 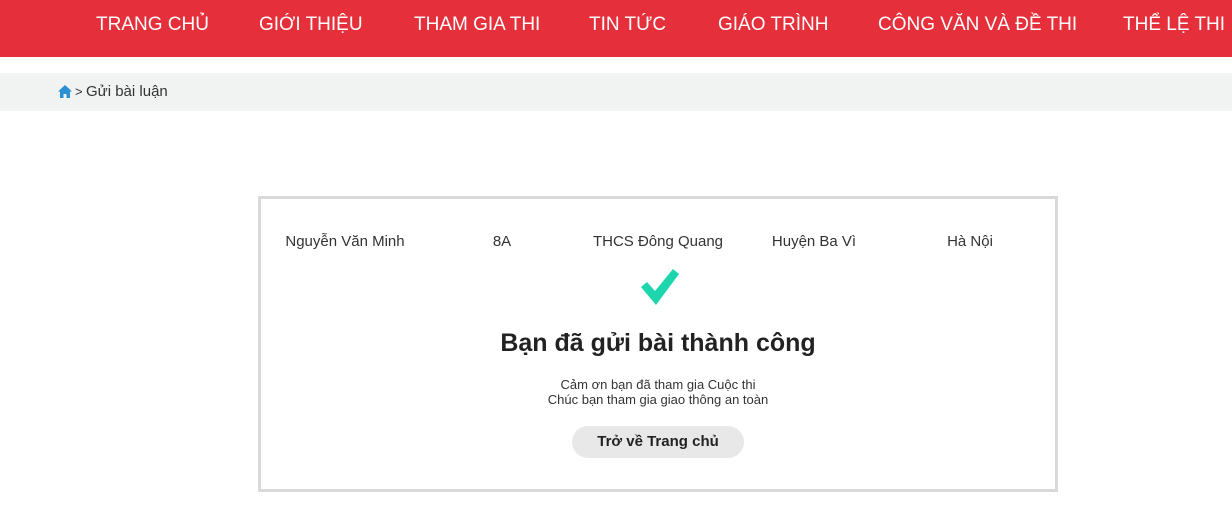 What do you see at coordinates (65, 91) in the screenshot?
I see `home-icon` at bounding box center [65, 91].